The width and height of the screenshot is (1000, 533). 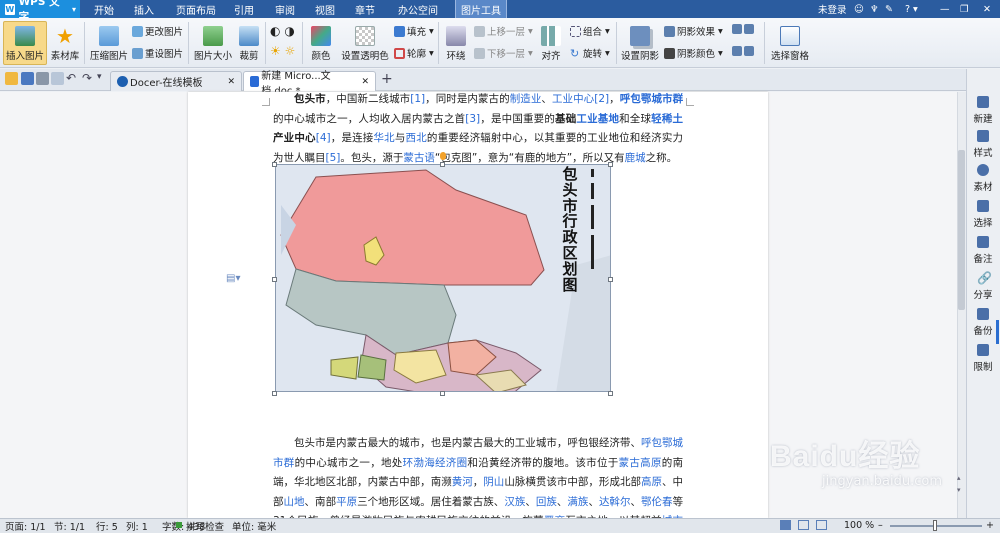 What do you see at coordinates (890, 9) in the screenshot?
I see `wrench-icon: ✎` at bounding box center [890, 9].